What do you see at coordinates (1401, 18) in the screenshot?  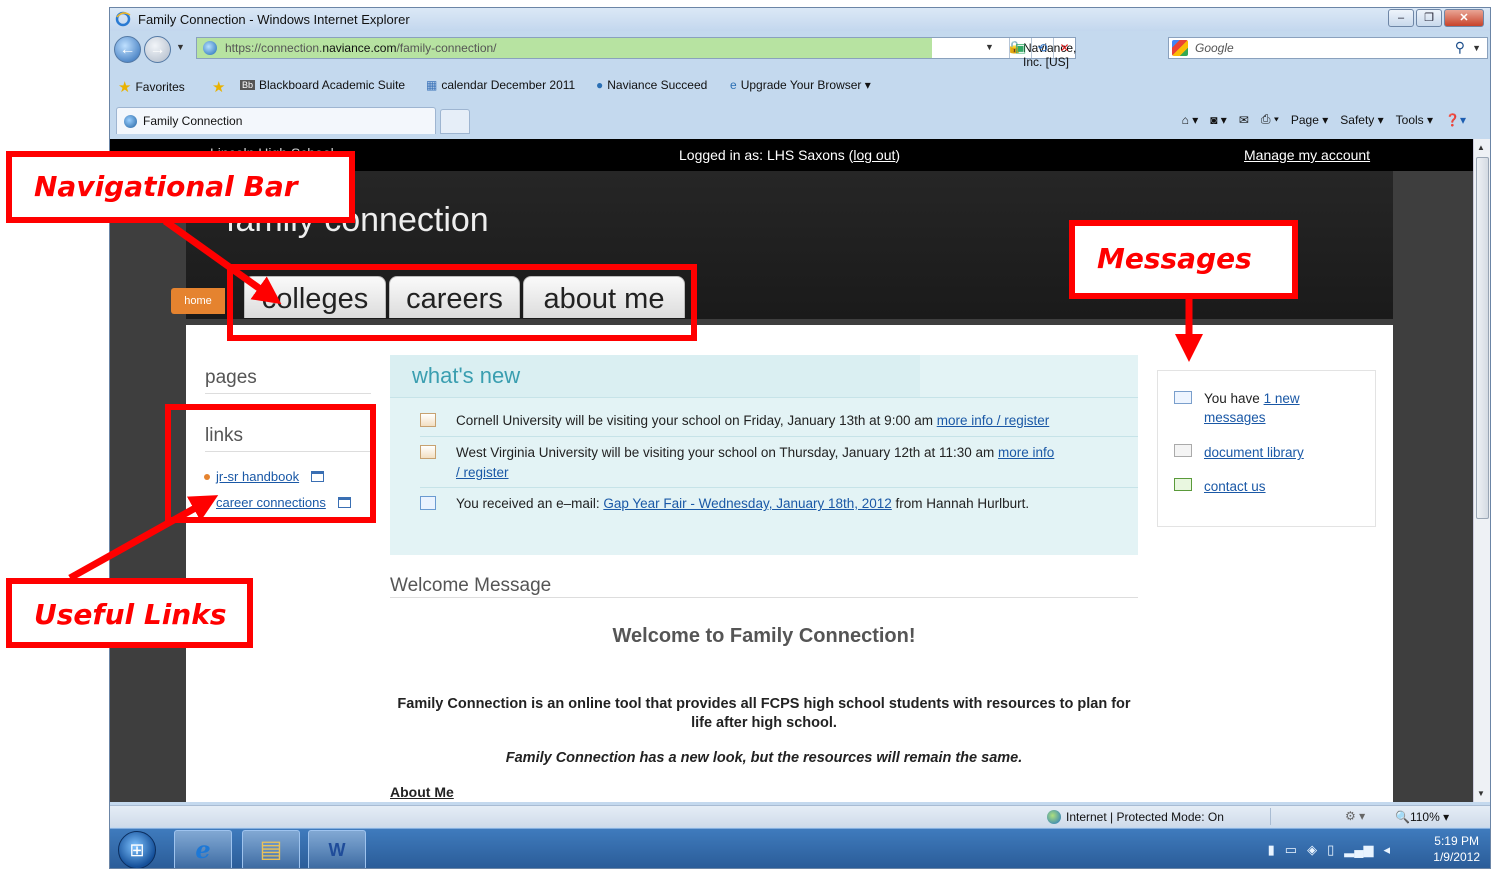 I see `minimize-button: –` at bounding box center [1401, 18].